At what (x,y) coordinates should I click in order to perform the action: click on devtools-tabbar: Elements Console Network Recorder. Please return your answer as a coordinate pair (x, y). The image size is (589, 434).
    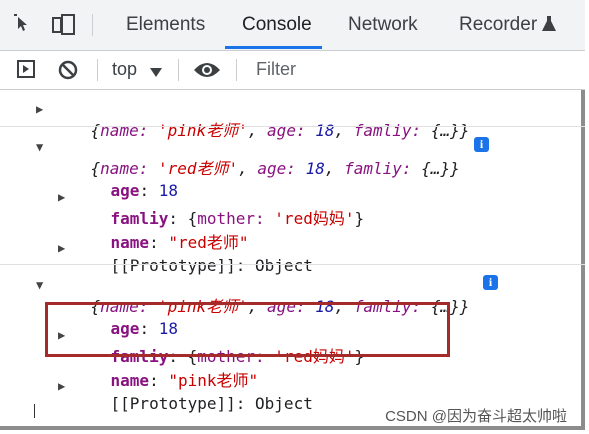
    Looking at the image, I should click on (292, 25).